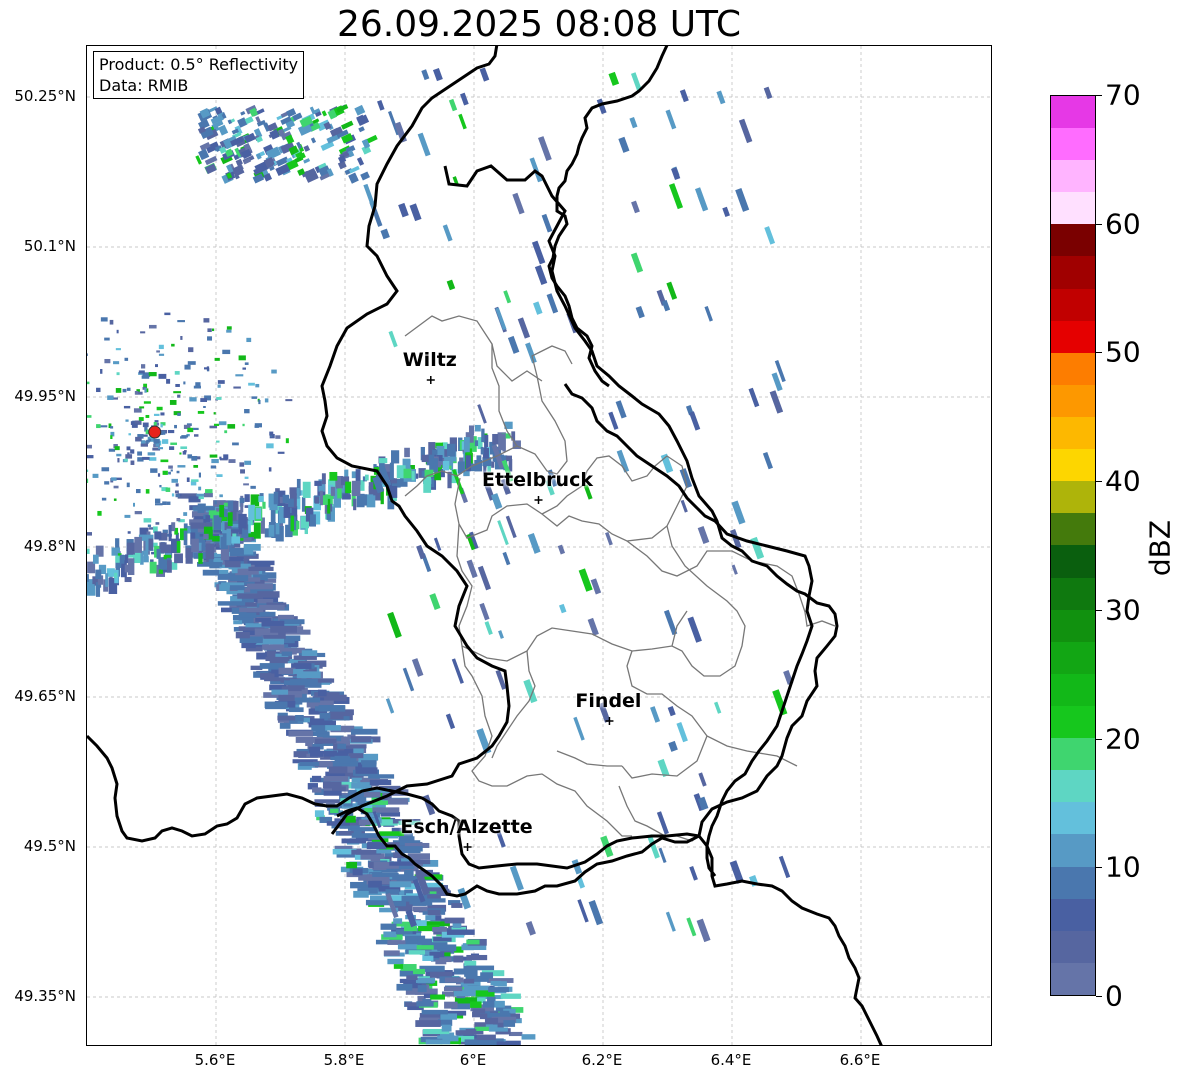 The width and height of the screenshot is (1184, 1081). I want to click on colorbar-tick, so click(1099, 353).